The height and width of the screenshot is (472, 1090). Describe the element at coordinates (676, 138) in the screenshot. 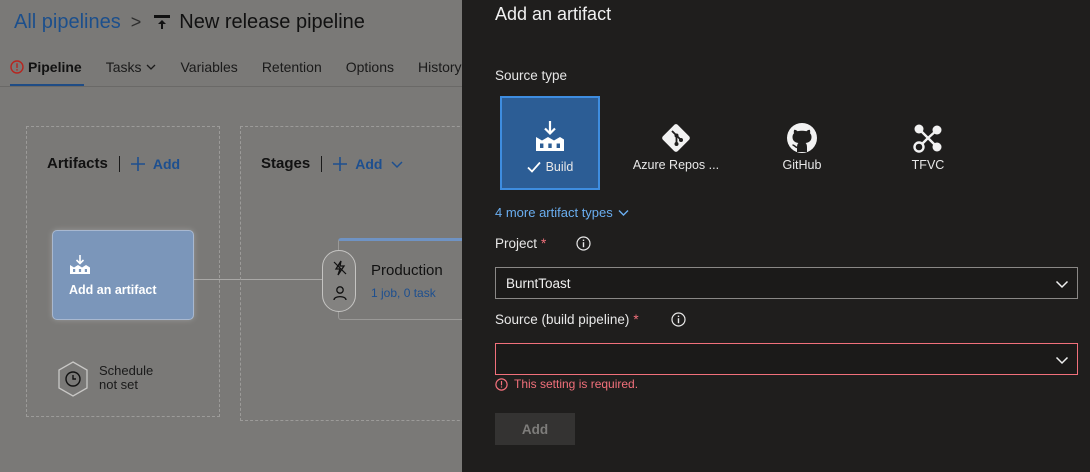

I see `git-icon` at that location.